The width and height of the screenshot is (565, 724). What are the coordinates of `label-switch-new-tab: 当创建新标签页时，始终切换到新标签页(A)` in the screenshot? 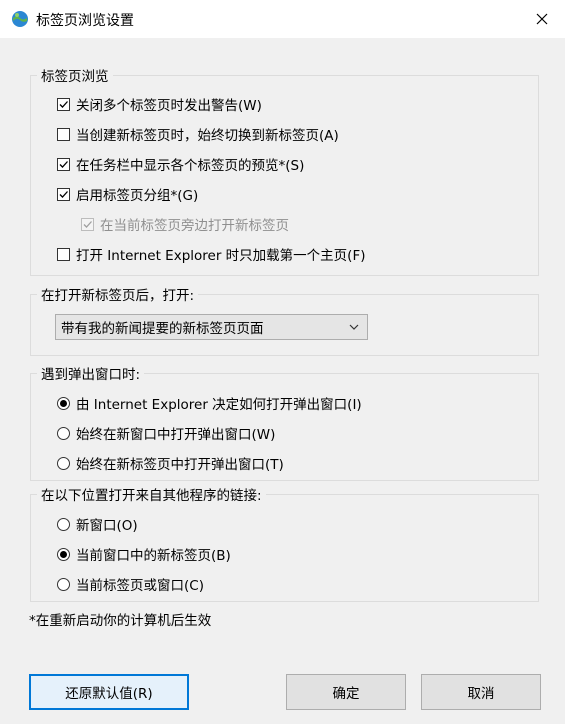 It's located at (207, 136).